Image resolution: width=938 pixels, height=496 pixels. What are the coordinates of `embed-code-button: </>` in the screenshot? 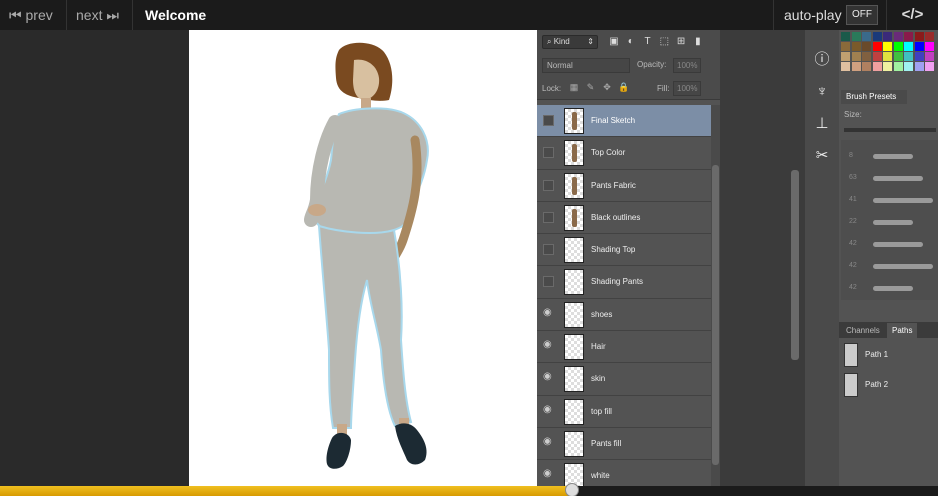 It's located at (912, 15).